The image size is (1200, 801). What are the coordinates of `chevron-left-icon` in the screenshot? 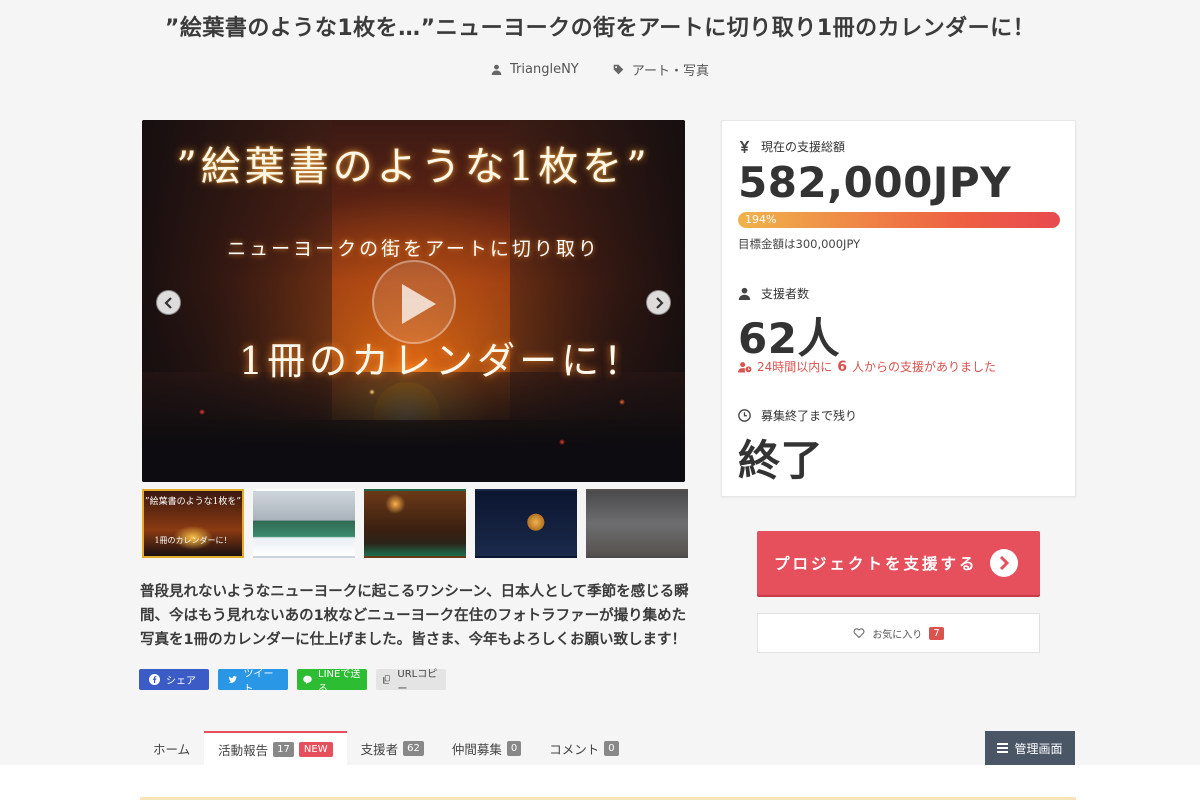 It's located at (167, 302).